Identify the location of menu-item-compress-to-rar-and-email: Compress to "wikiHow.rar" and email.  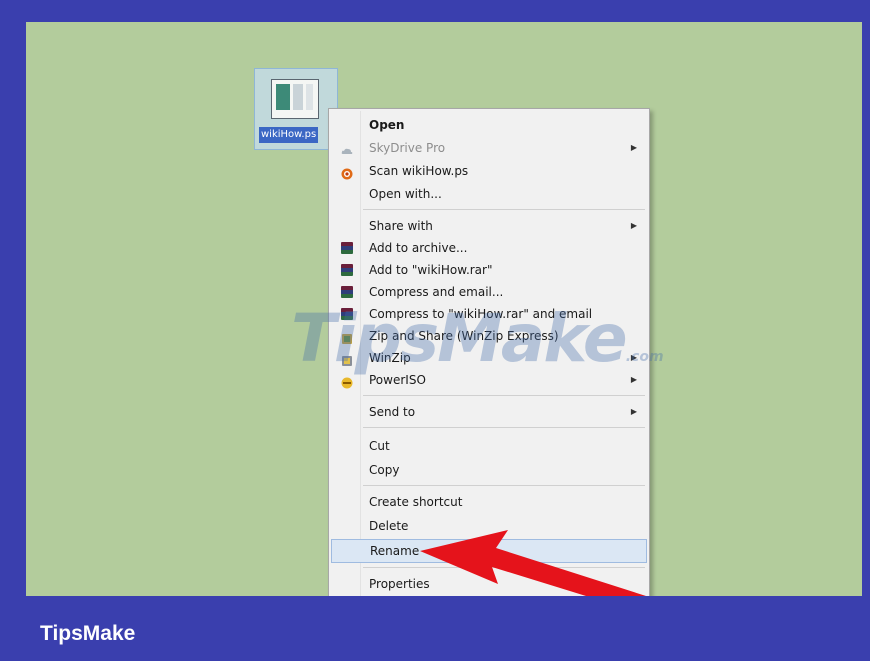
(489, 314).